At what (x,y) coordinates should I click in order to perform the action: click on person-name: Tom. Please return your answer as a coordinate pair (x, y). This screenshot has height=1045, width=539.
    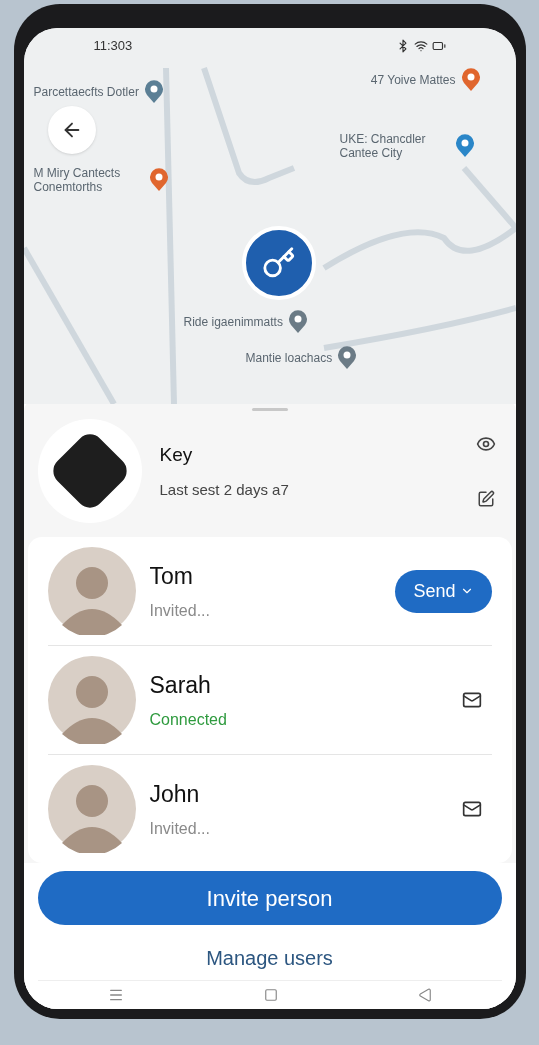
    Looking at the image, I should click on (171, 576).